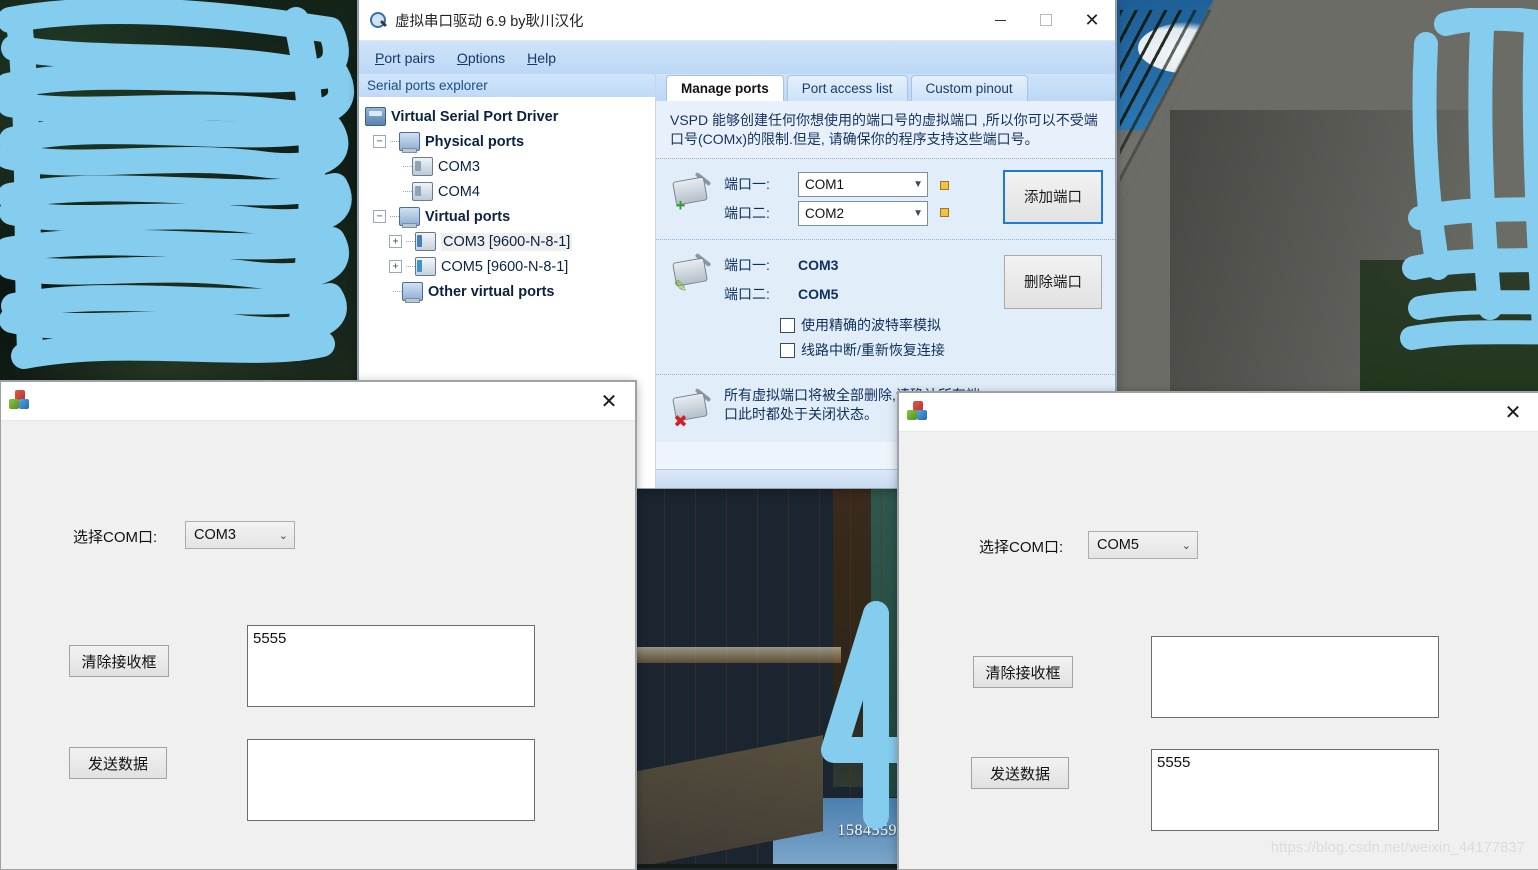  Describe the element at coordinates (825, 213) in the screenshot. I see `add-port2-value: COM2` at that location.